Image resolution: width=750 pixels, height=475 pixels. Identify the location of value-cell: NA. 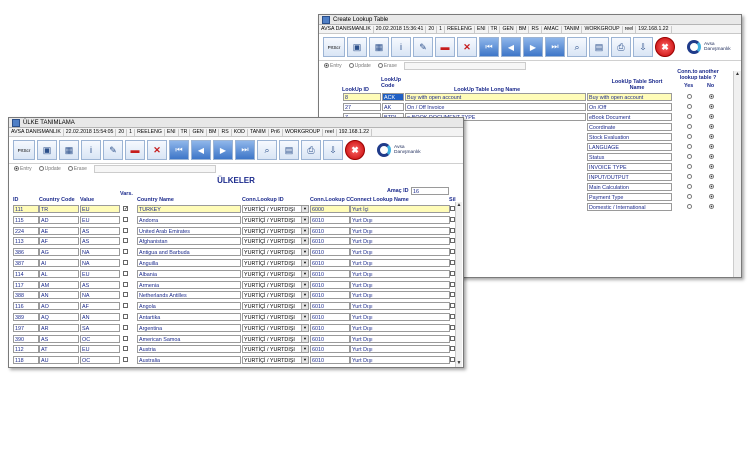
(100, 295).